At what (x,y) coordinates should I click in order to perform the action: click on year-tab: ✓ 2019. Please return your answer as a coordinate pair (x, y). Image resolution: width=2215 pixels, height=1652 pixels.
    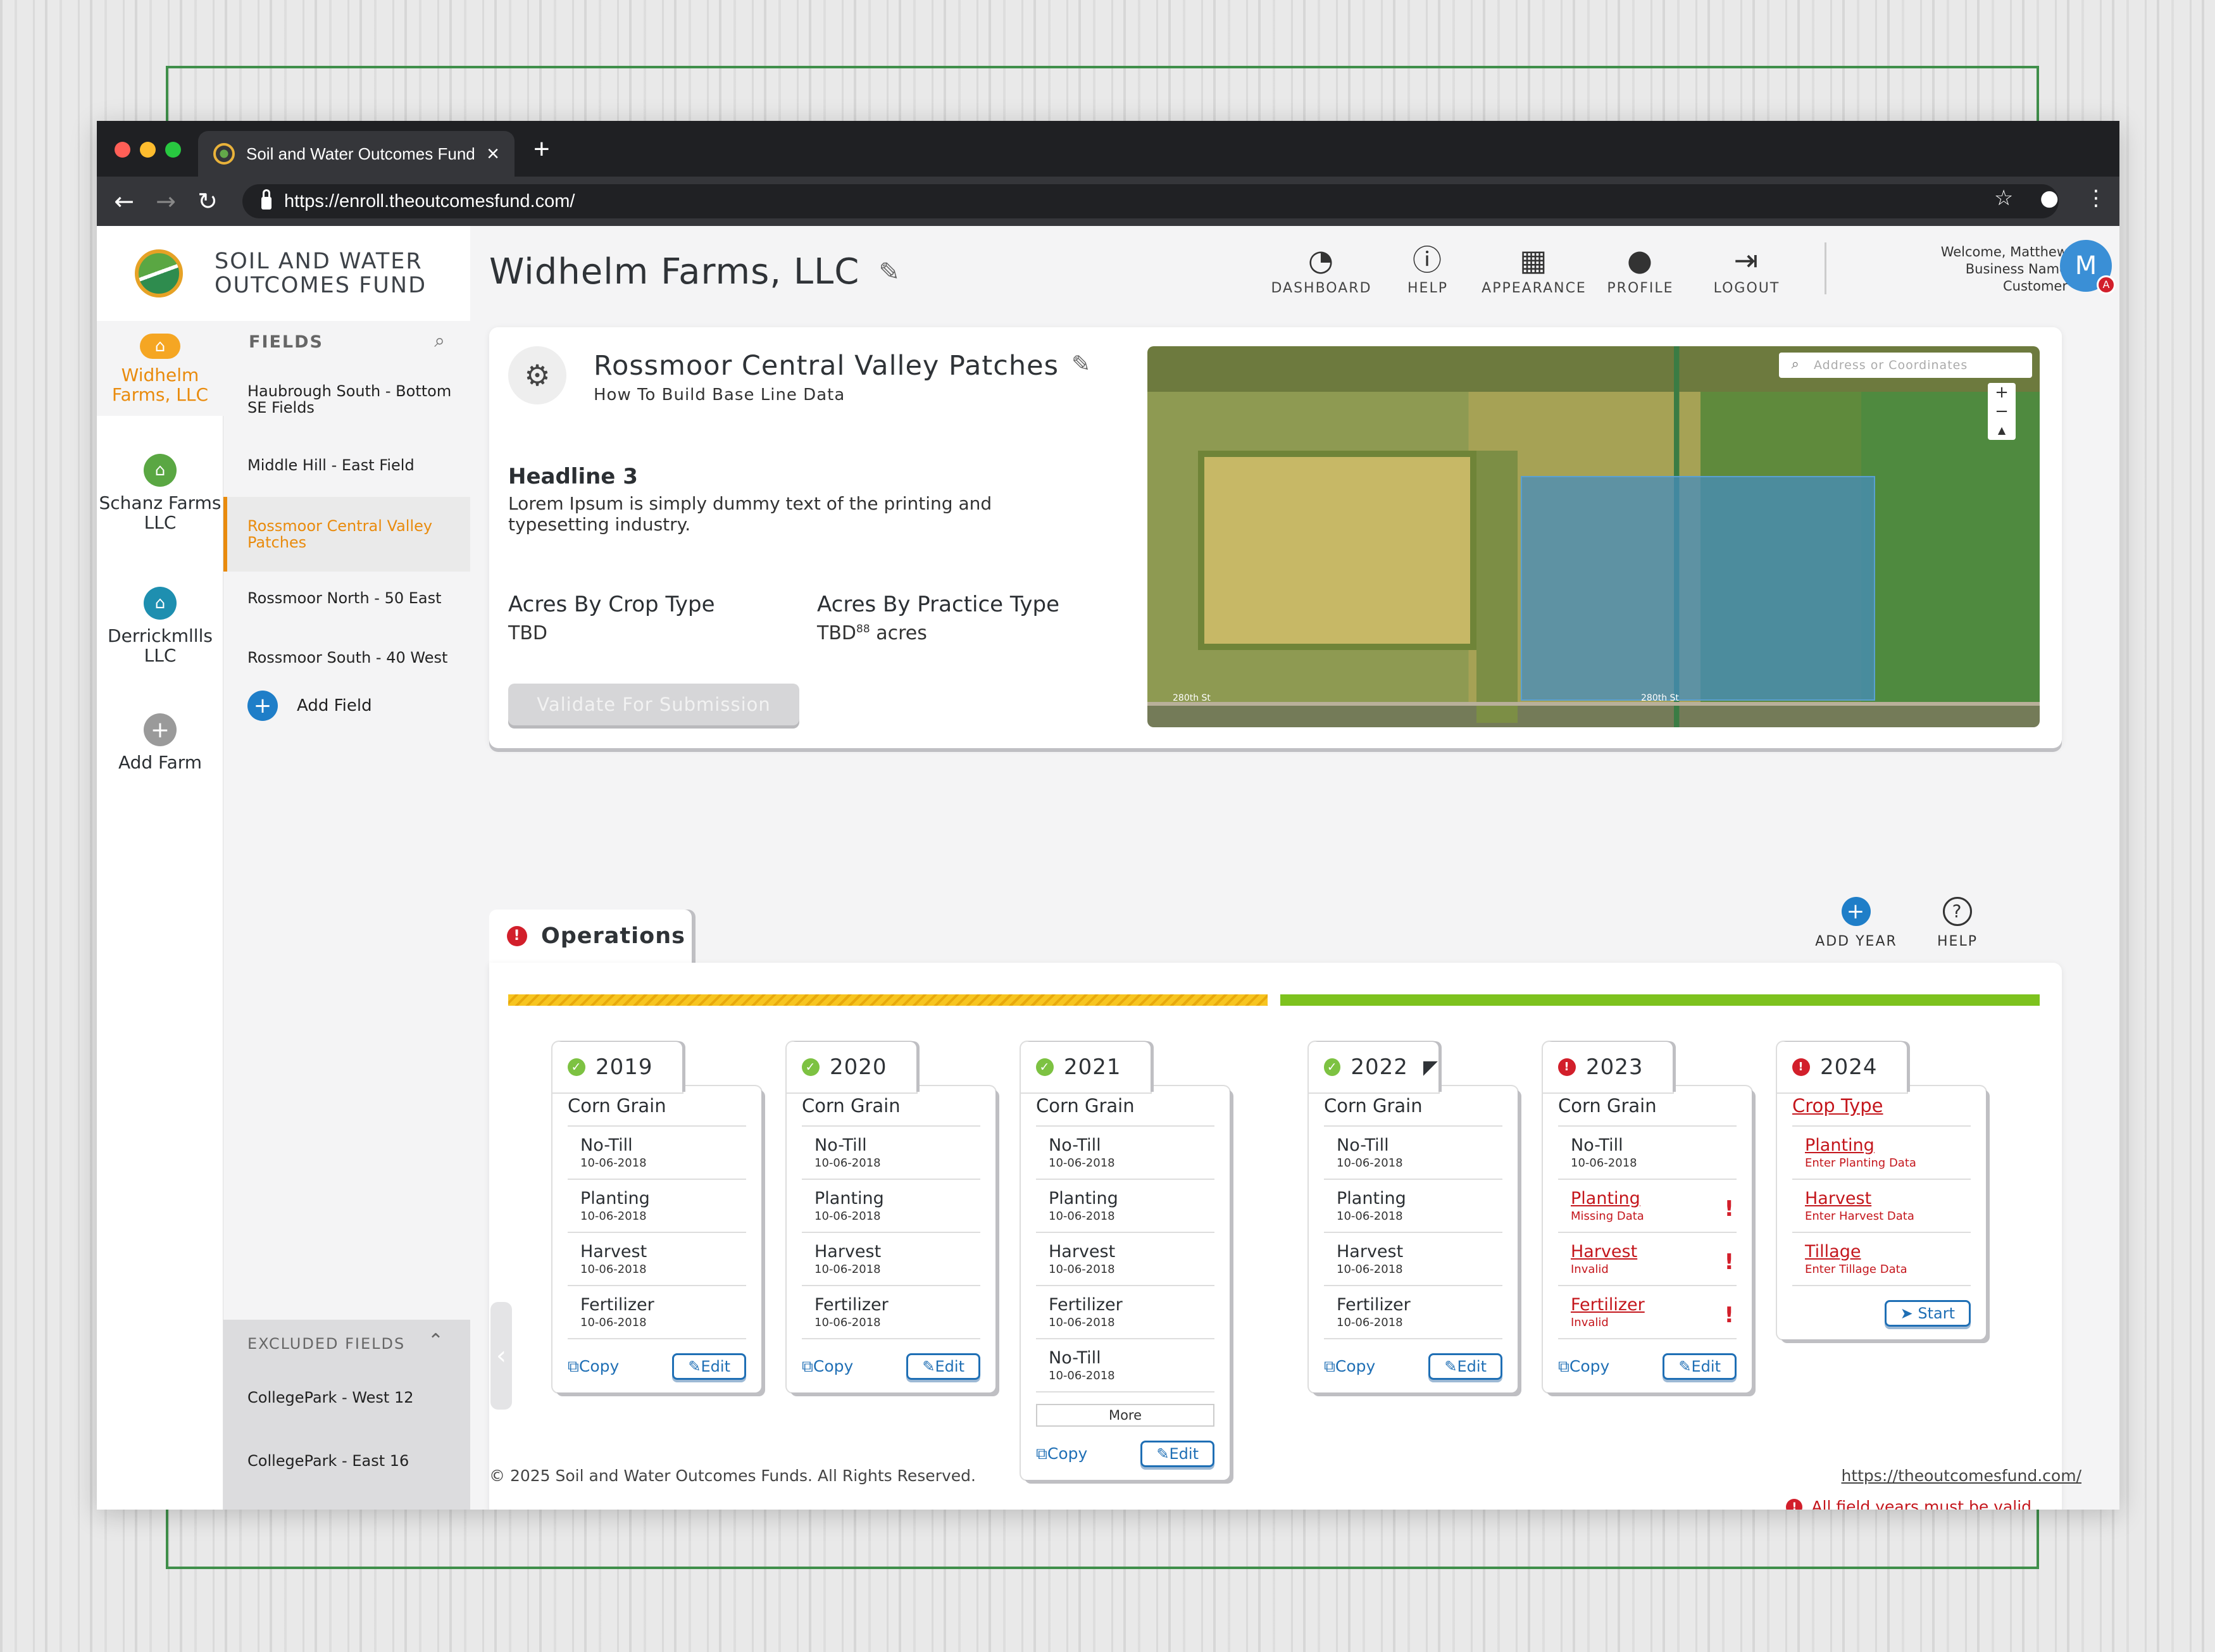
    Looking at the image, I should click on (617, 1067).